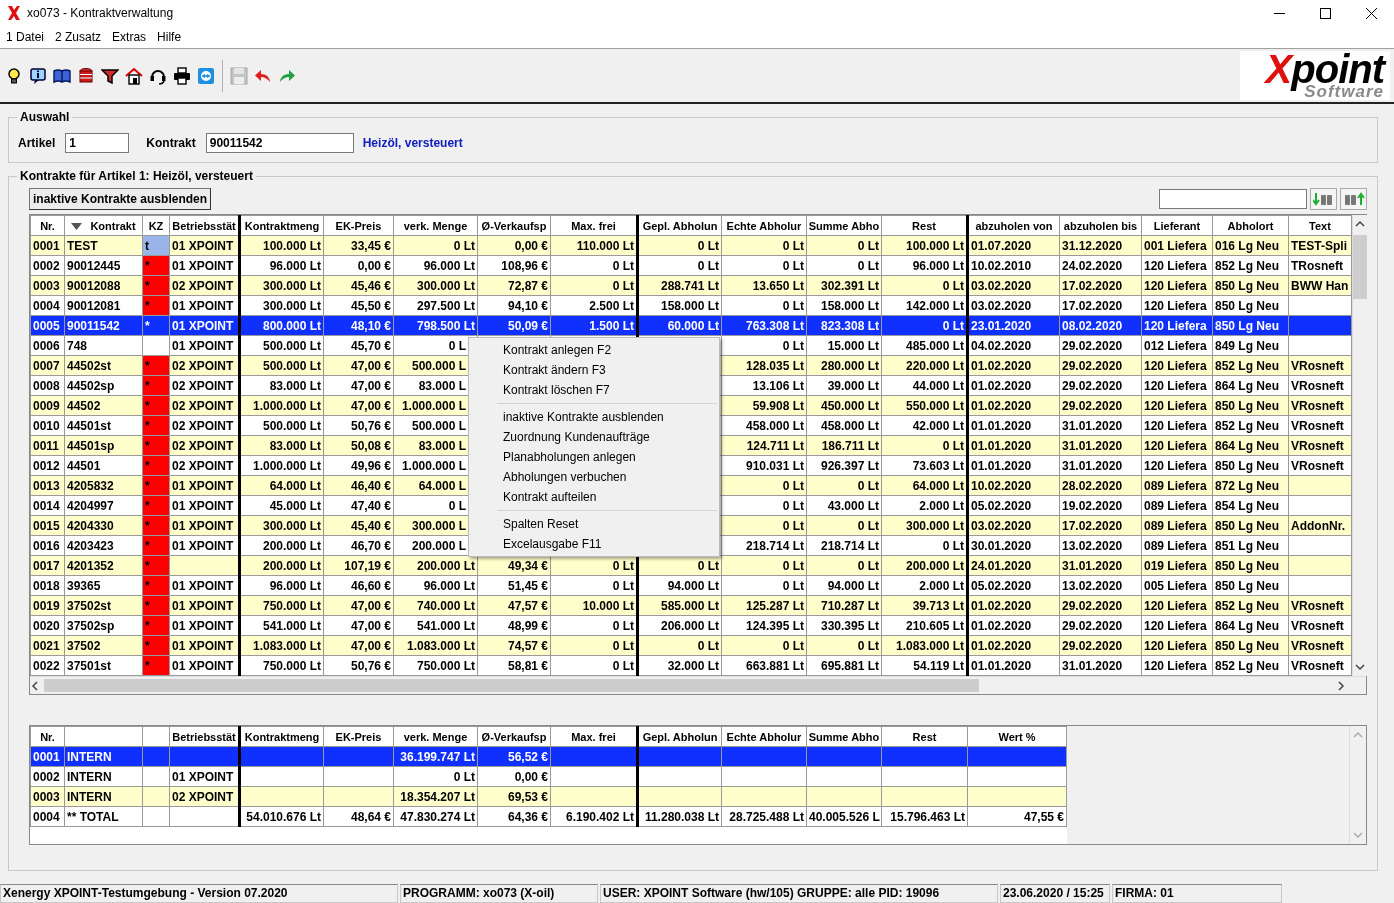 The image size is (1394, 903). I want to click on menu-item: Hilfe, so click(171, 37).